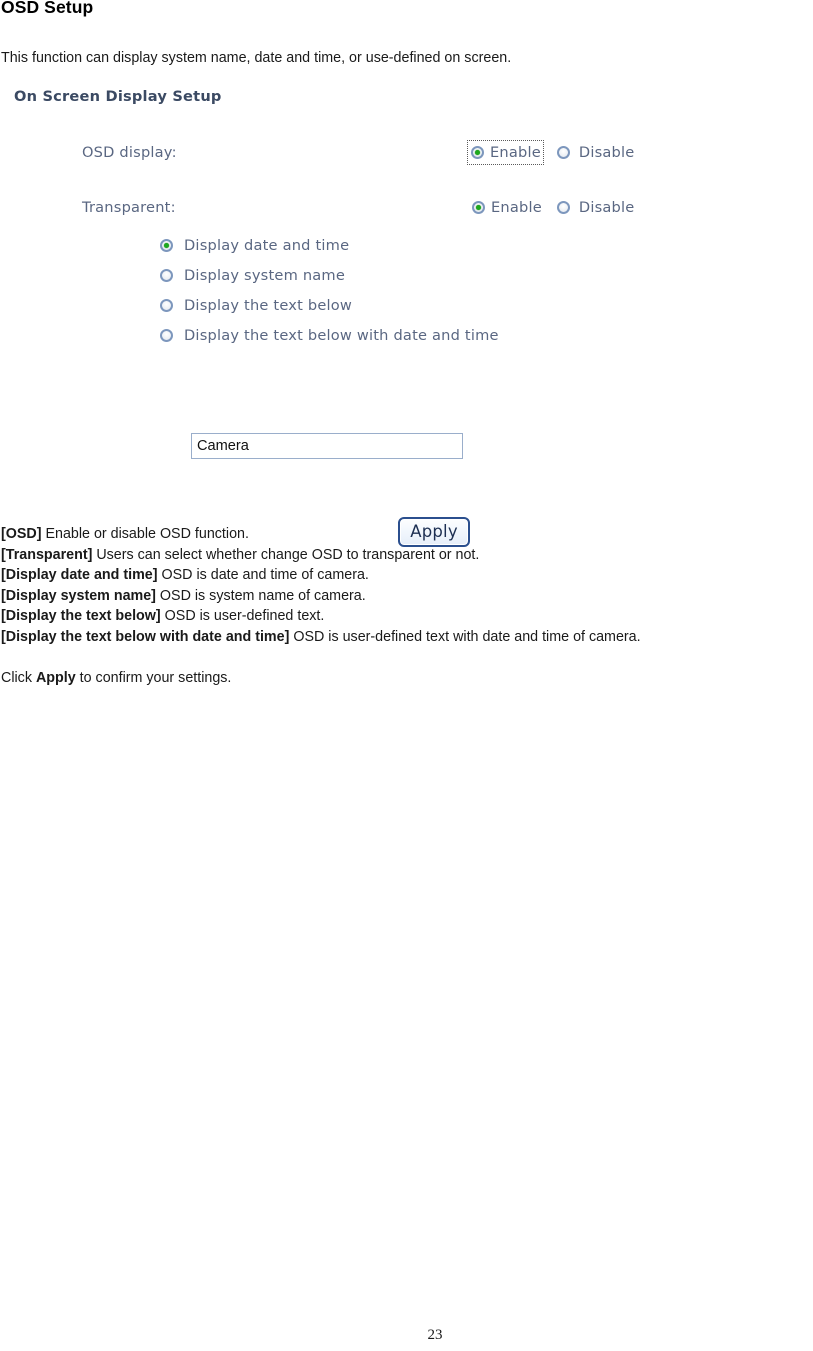 This screenshot has height=1351, width=813. What do you see at coordinates (153, 678) in the screenshot?
I see `closing-suffix: to confirm your settings.` at bounding box center [153, 678].